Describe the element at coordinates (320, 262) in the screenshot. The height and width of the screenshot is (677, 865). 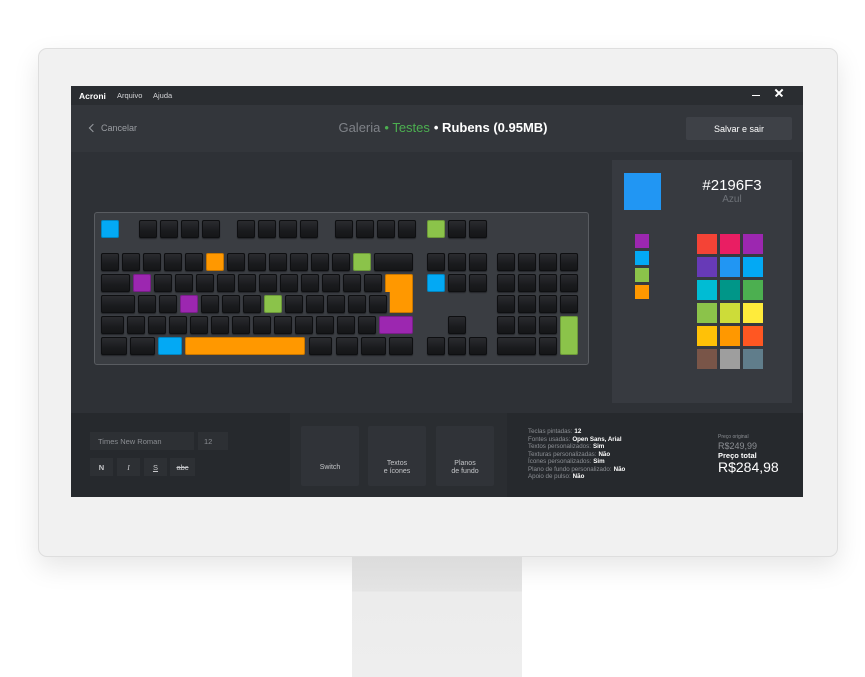
I see `key-n0` at that location.